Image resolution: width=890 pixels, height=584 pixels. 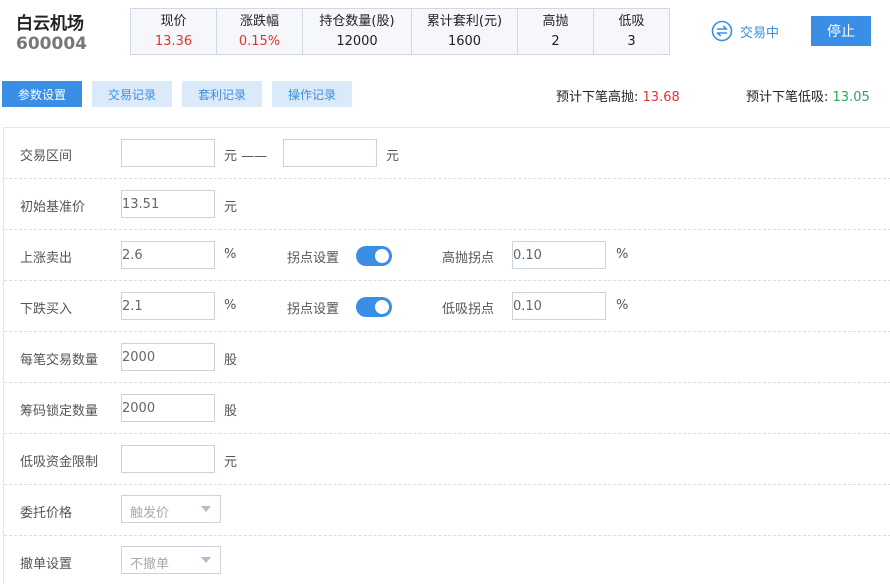 What do you see at coordinates (357, 21) in the screenshot?
I see `quote-label: 持仓数量(股)` at bounding box center [357, 21].